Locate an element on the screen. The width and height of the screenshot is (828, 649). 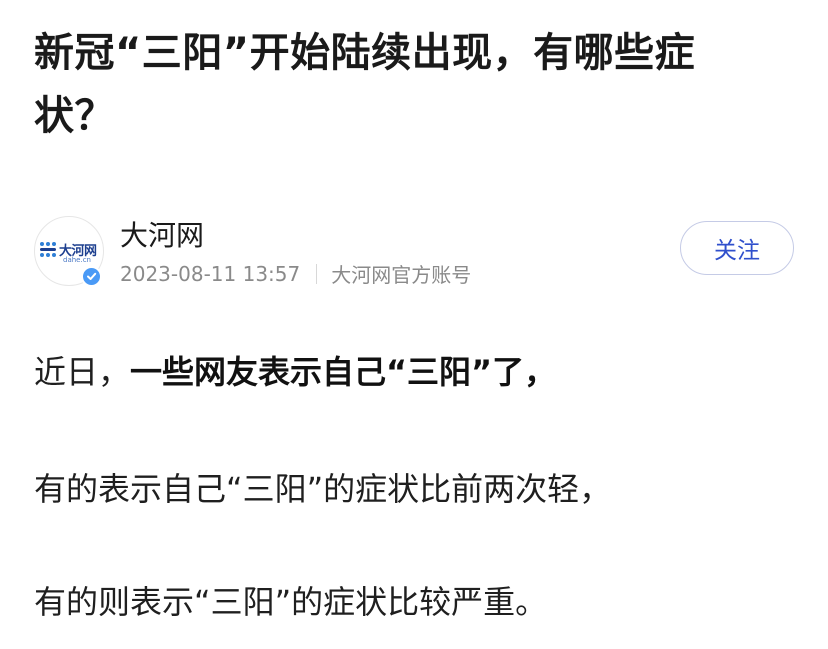
article-paragraph: 有的表示自己“三阳”的症状比前两次轻， is located at coordinates (323, 489).